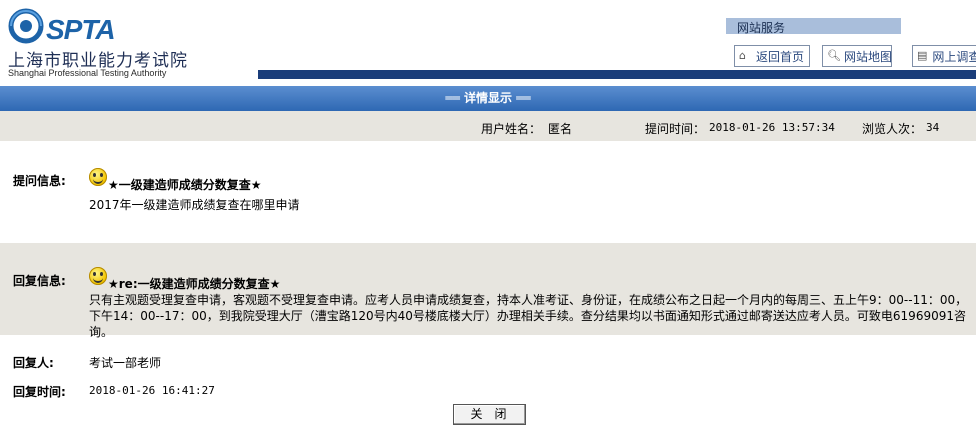  I want to click on document-icon: ▤, so click(922, 55).